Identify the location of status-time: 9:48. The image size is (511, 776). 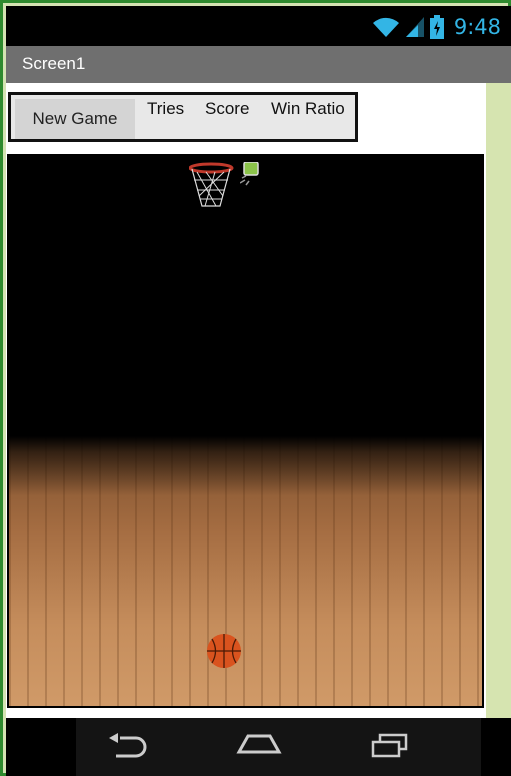
(477, 27).